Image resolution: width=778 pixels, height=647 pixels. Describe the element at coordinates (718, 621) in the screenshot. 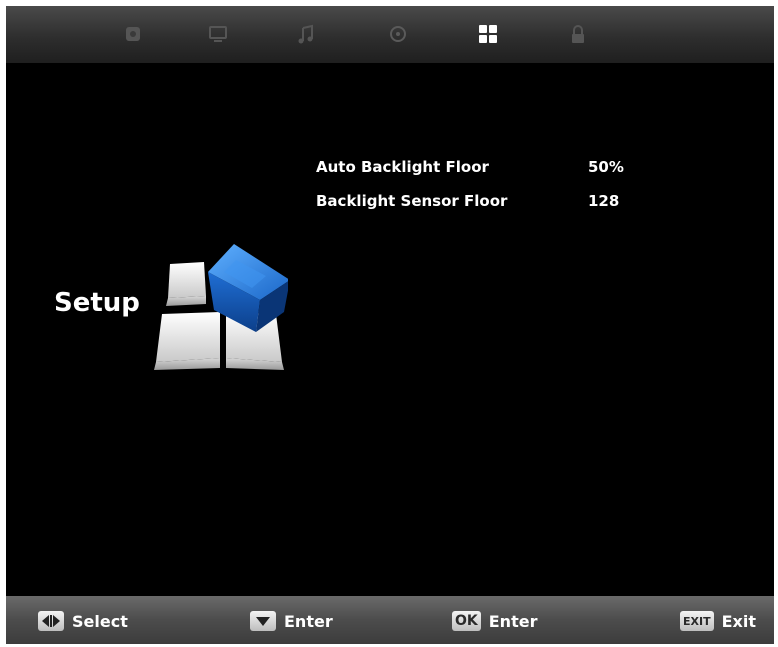

I see `hint-exit: EXIT Exit` at that location.